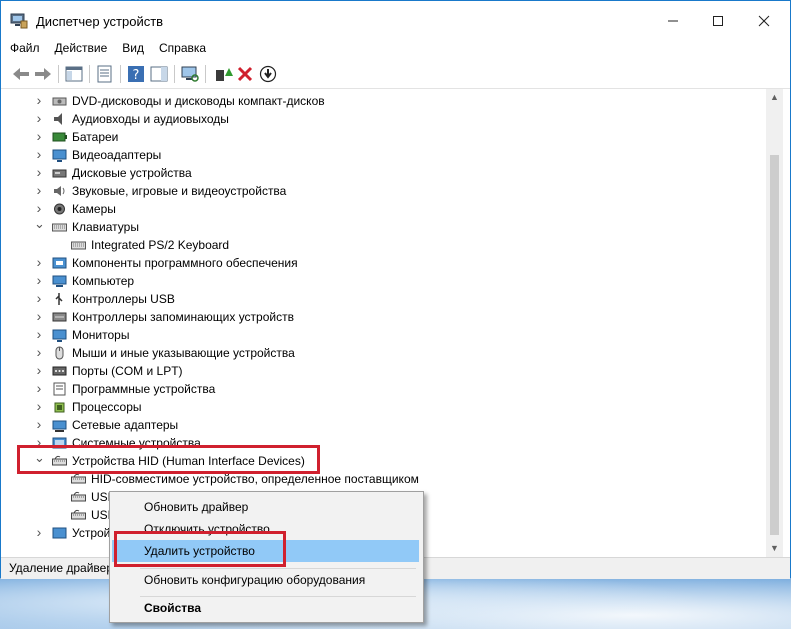  What do you see at coordinates (39, 226) in the screenshot?
I see `chevron-down-icon: ⌄` at bounding box center [39, 226].